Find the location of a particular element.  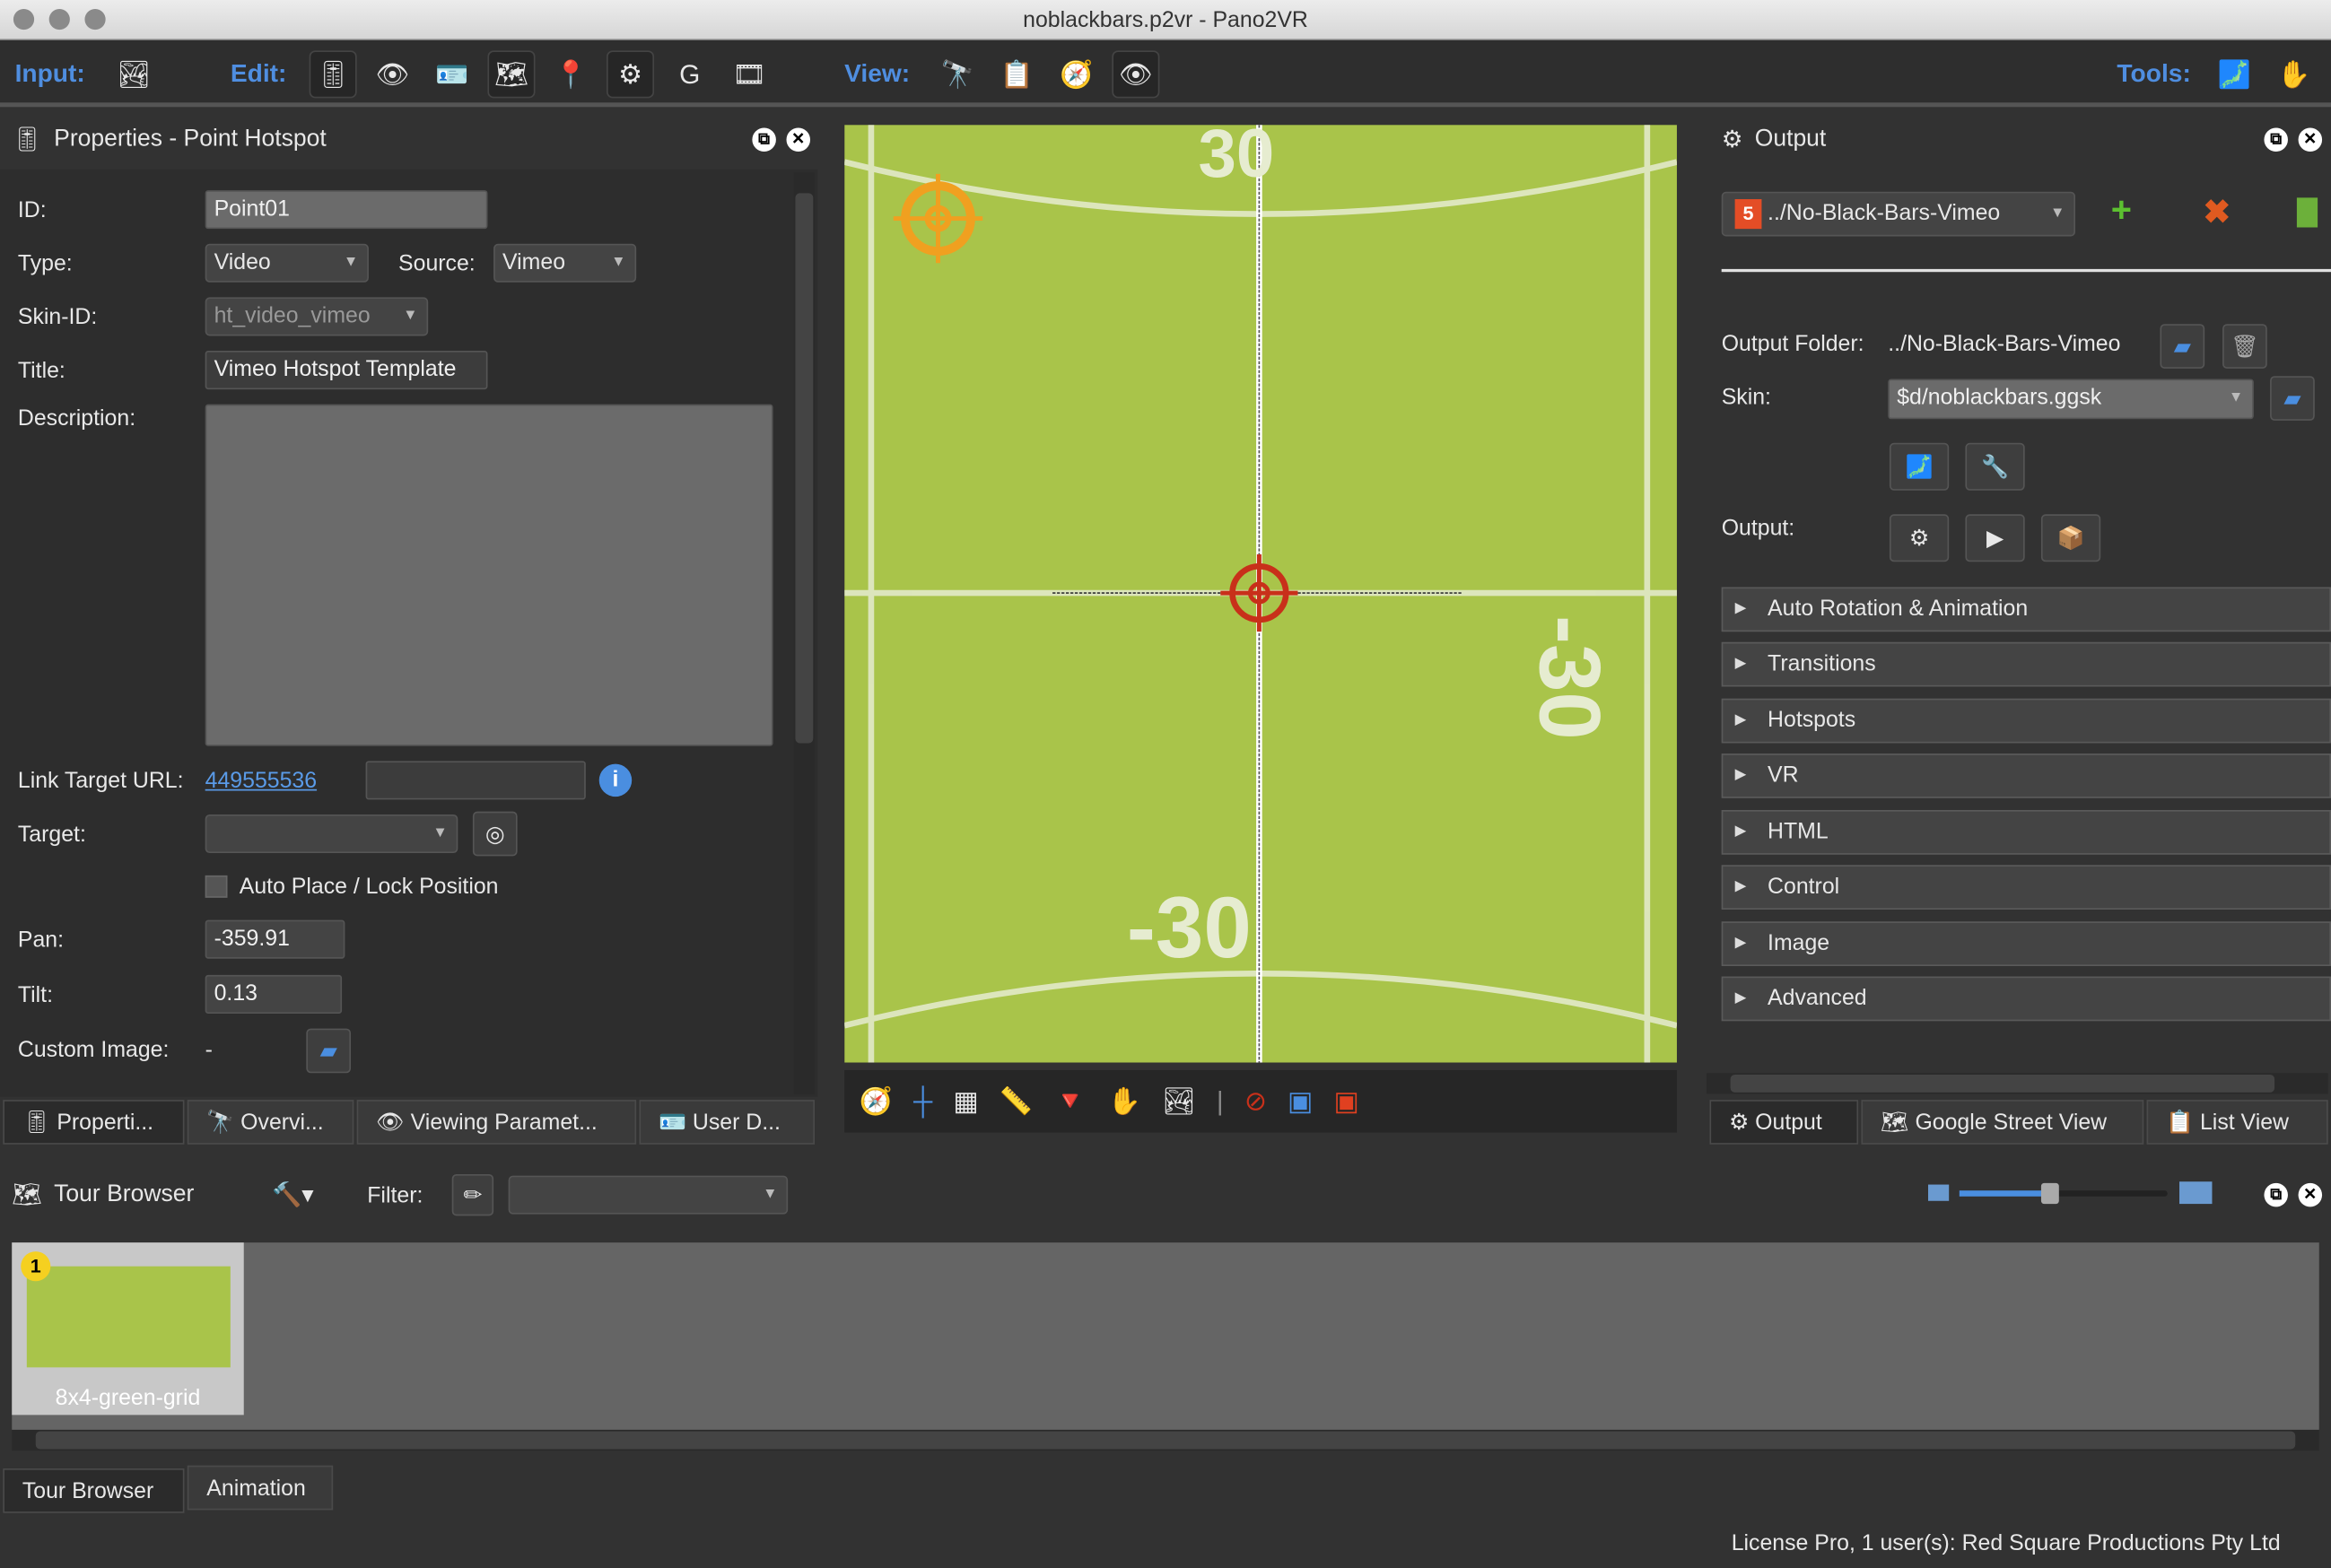

user-data-icon: 🪪 is located at coordinates (452, 74).